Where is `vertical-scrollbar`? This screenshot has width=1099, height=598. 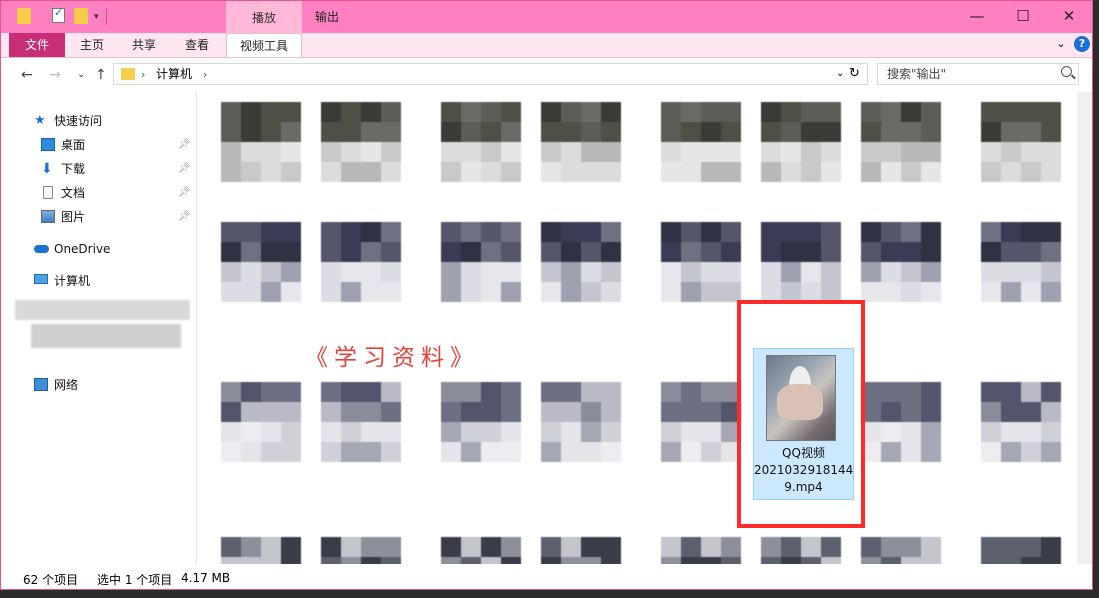 vertical-scrollbar is located at coordinates (1084, 328).